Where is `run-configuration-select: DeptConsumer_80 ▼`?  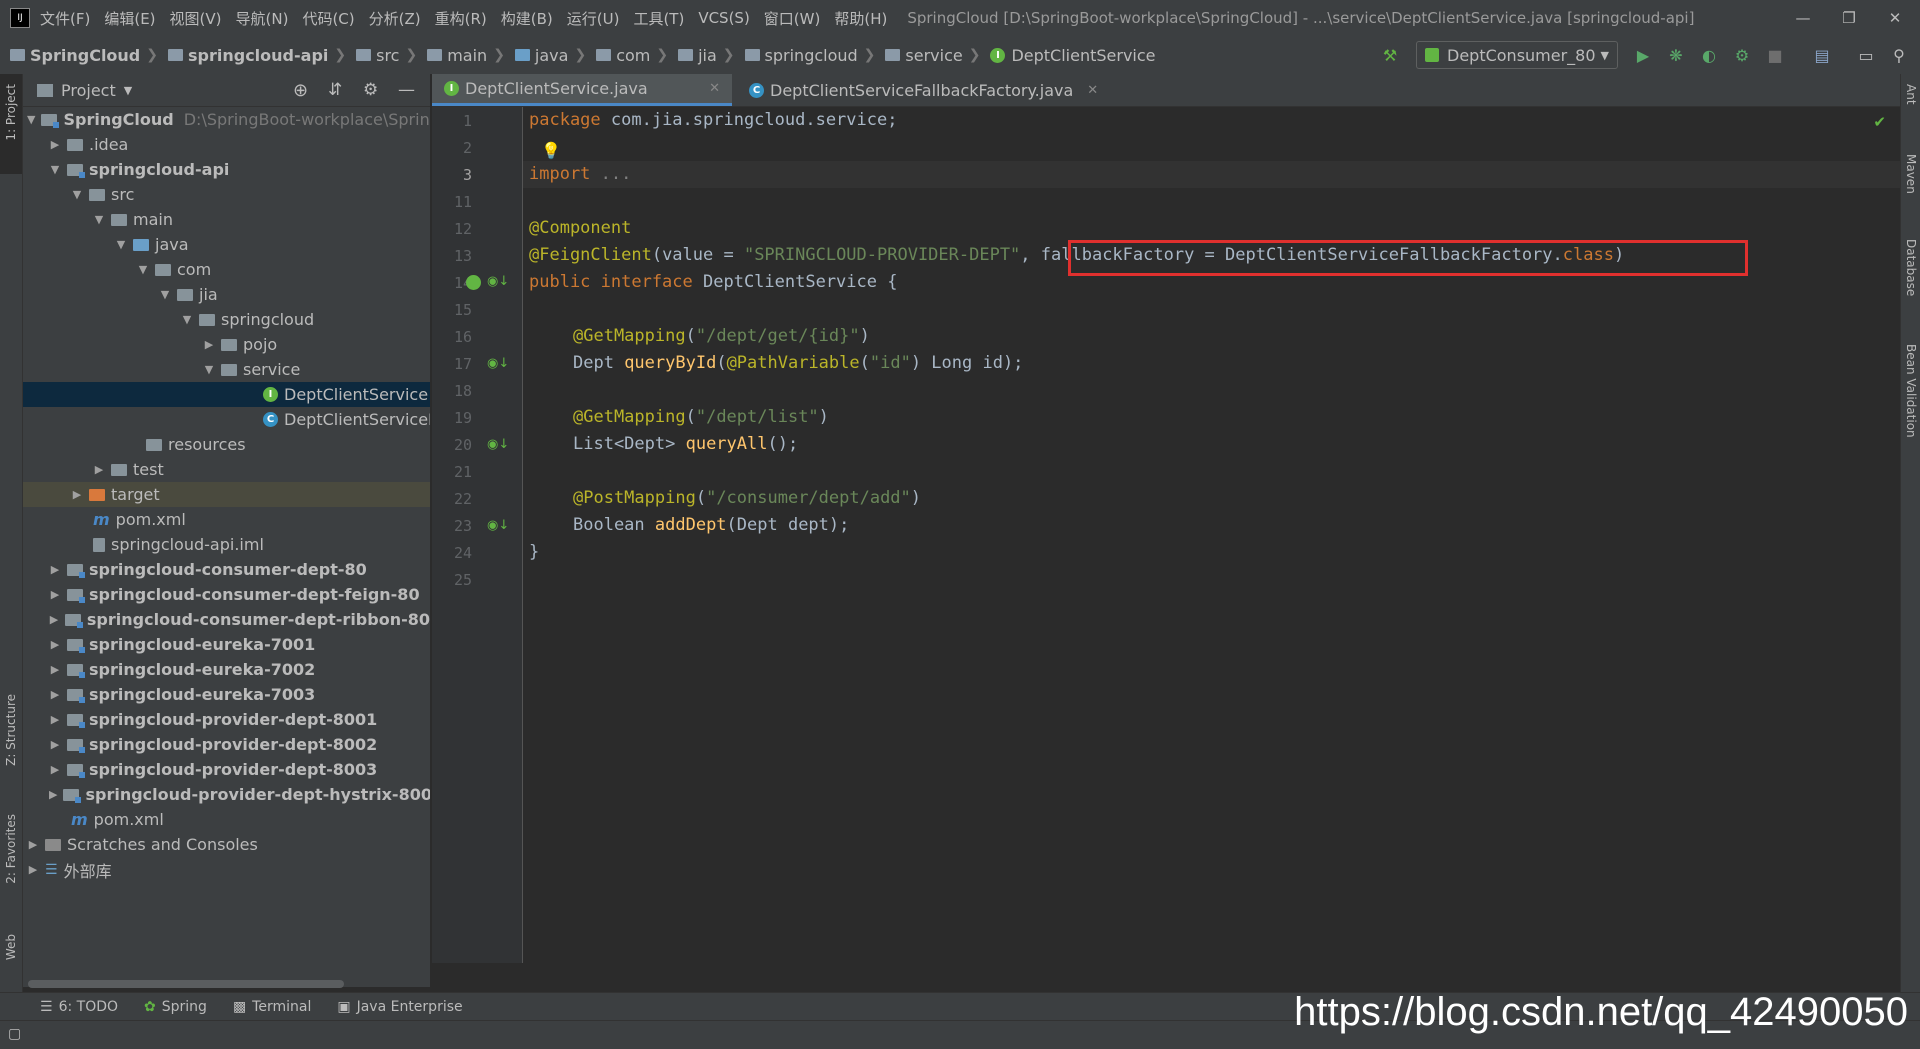
run-configuration-select: DeptConsumer_80 ▼ is located at coordinates (1517, 55).